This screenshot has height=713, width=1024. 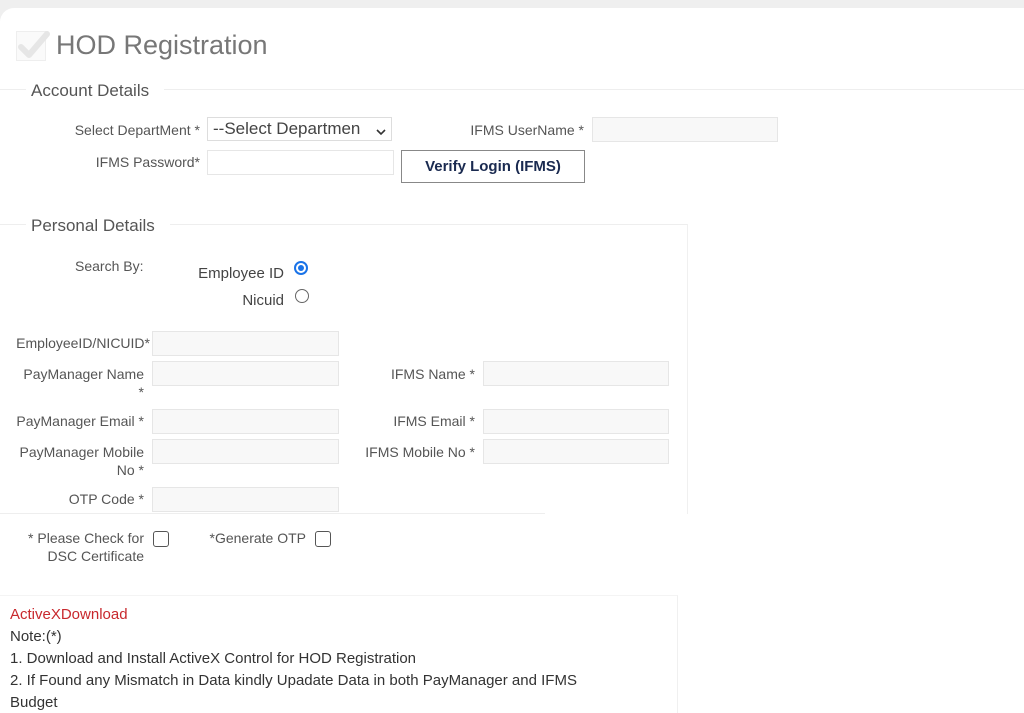 I want to click on paymanager-name-label-line2: *, so click(x=141, y=392).